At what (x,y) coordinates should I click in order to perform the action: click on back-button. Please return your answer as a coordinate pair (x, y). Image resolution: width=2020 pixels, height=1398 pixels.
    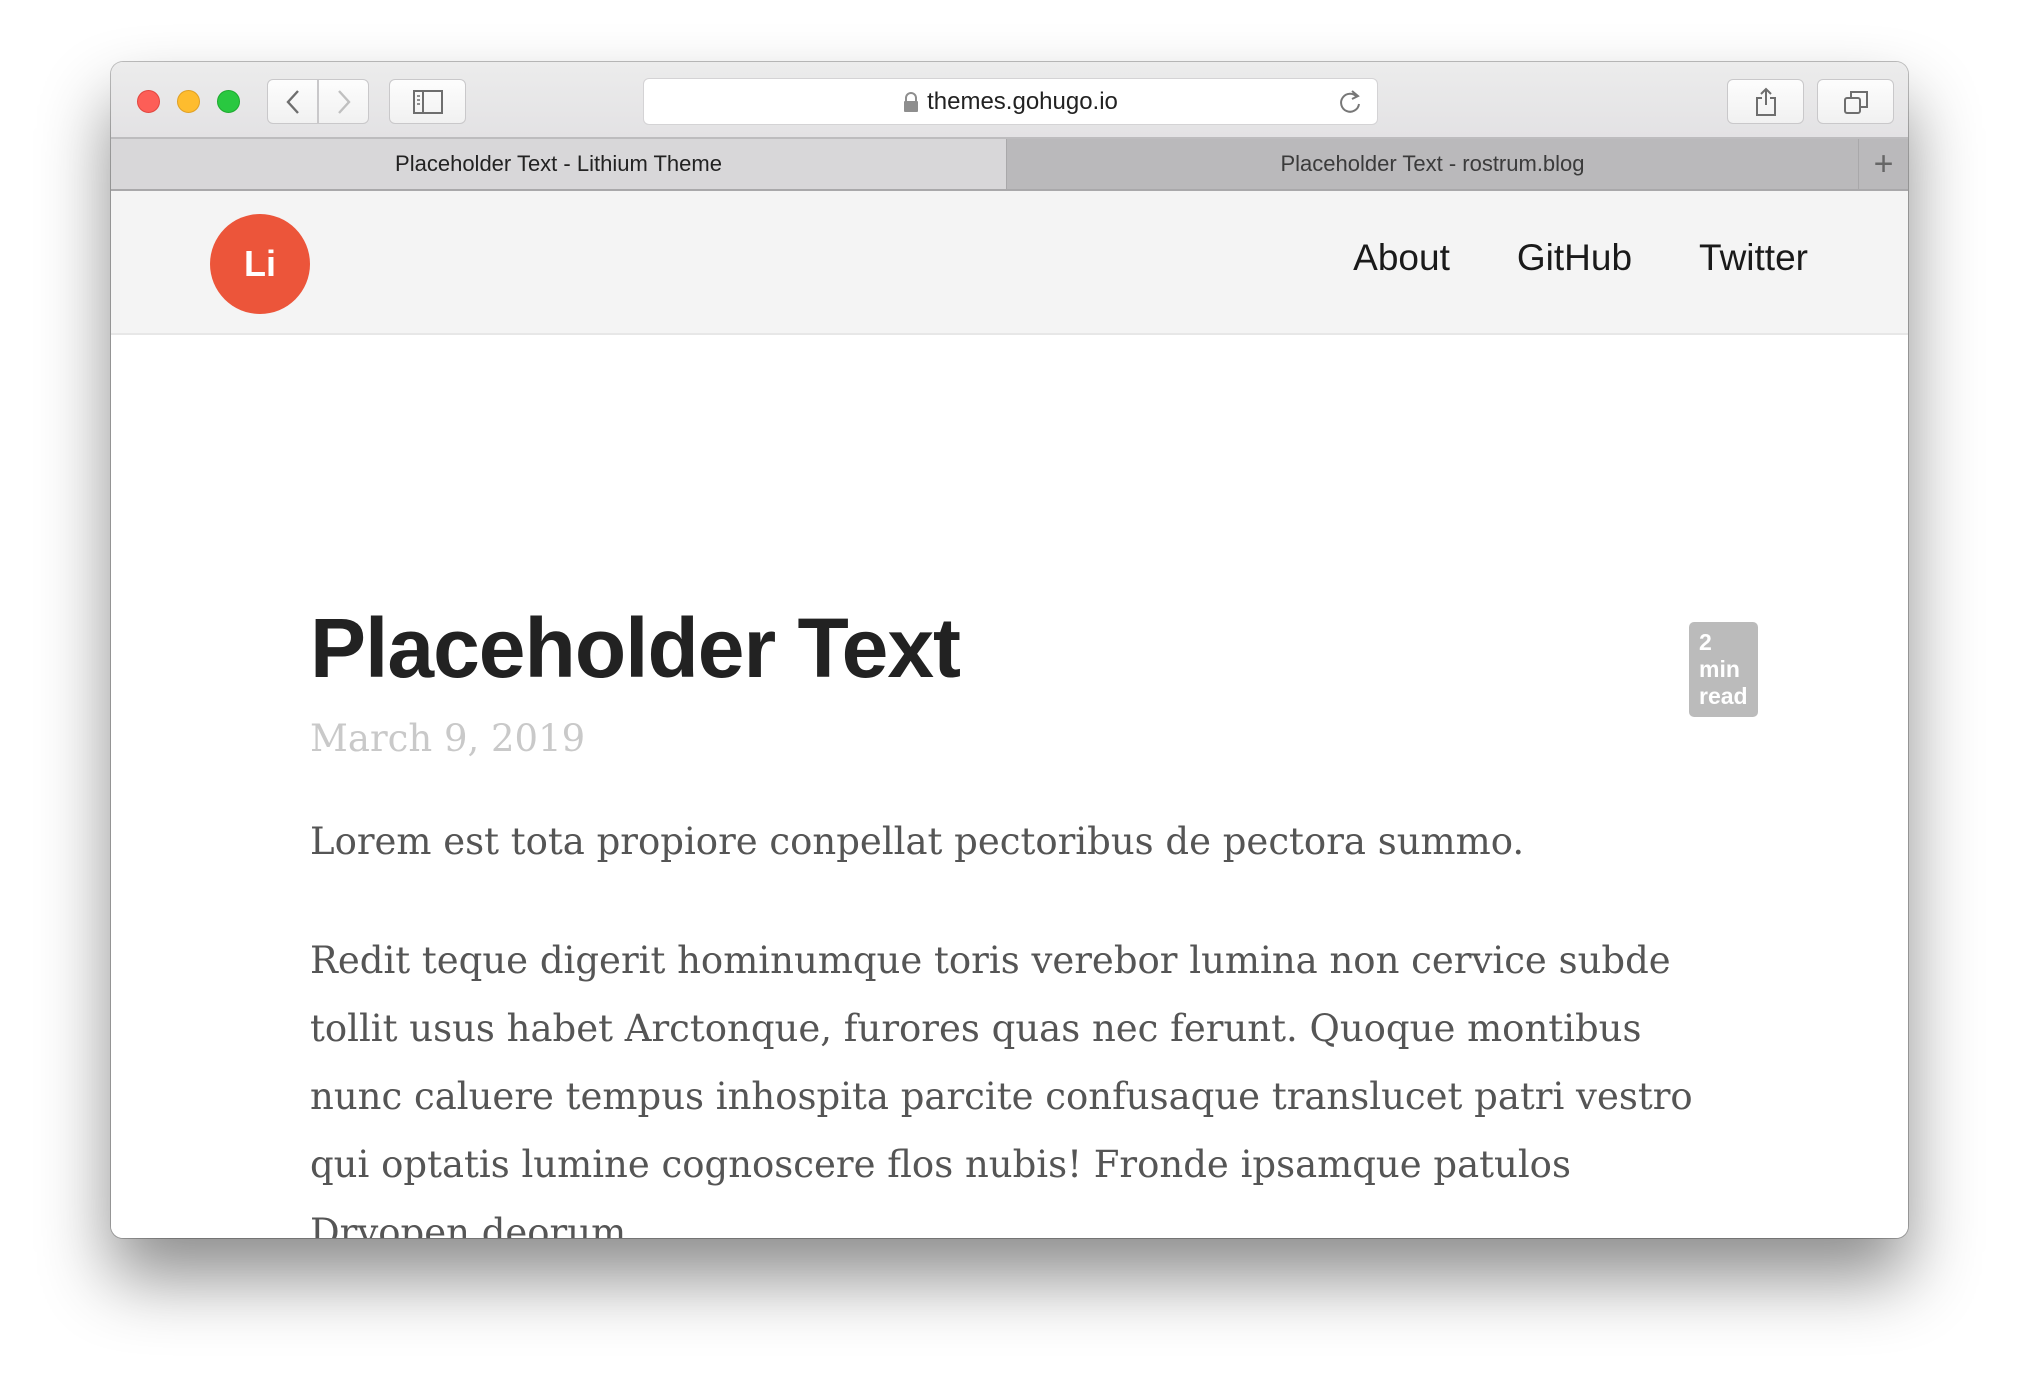
    Looking at the image, I should click on (292, 101).